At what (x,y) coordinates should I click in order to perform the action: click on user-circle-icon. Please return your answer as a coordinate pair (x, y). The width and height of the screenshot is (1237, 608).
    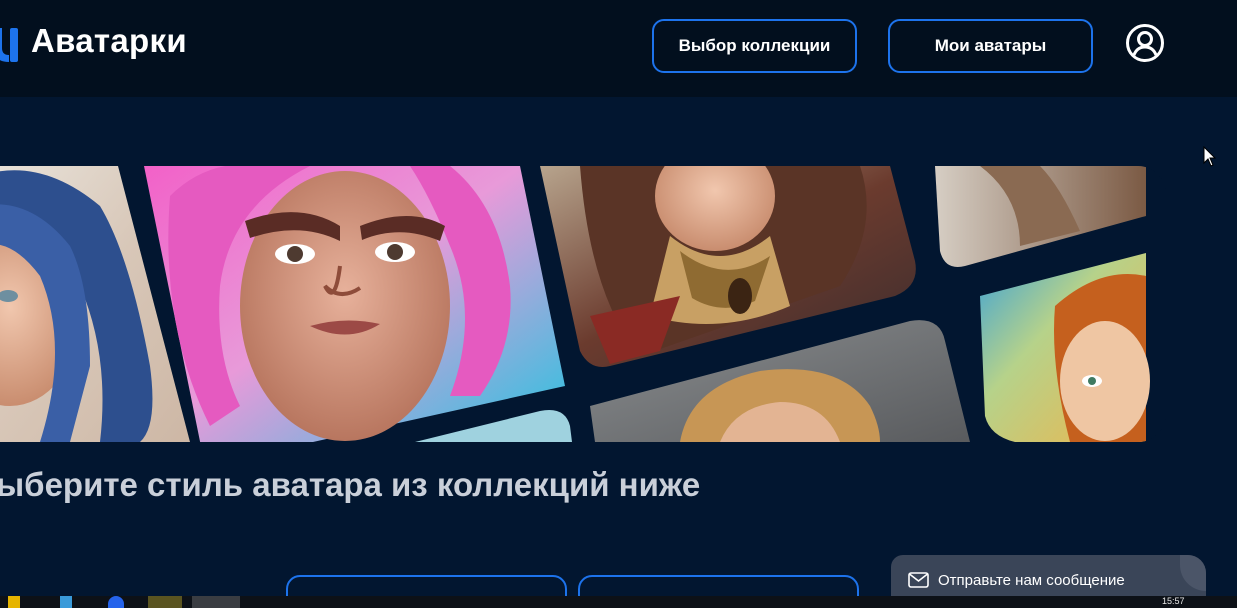
    Looking at the image, I should click on (1145, 43).